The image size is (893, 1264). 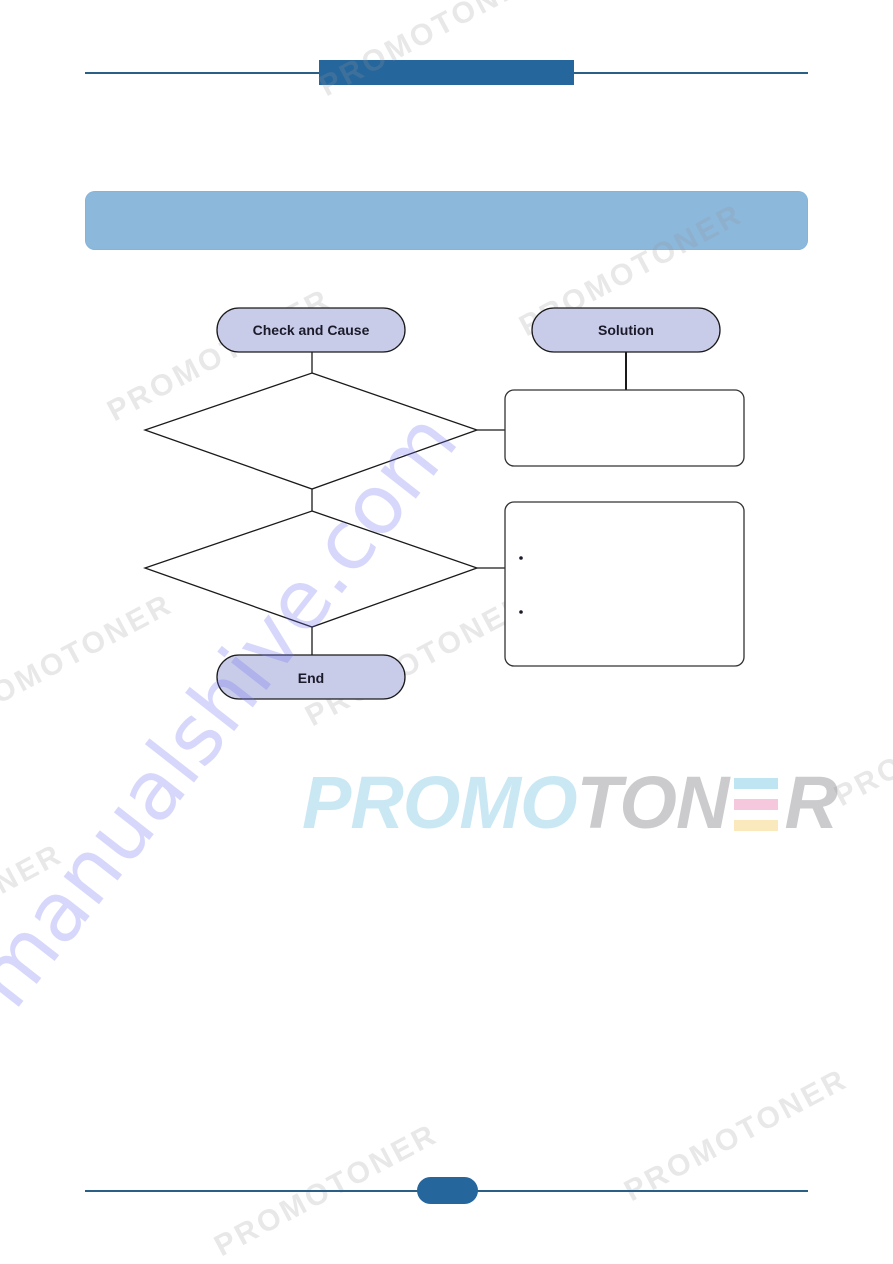 I want to click on end-label: End, so click(x=311, y=678).